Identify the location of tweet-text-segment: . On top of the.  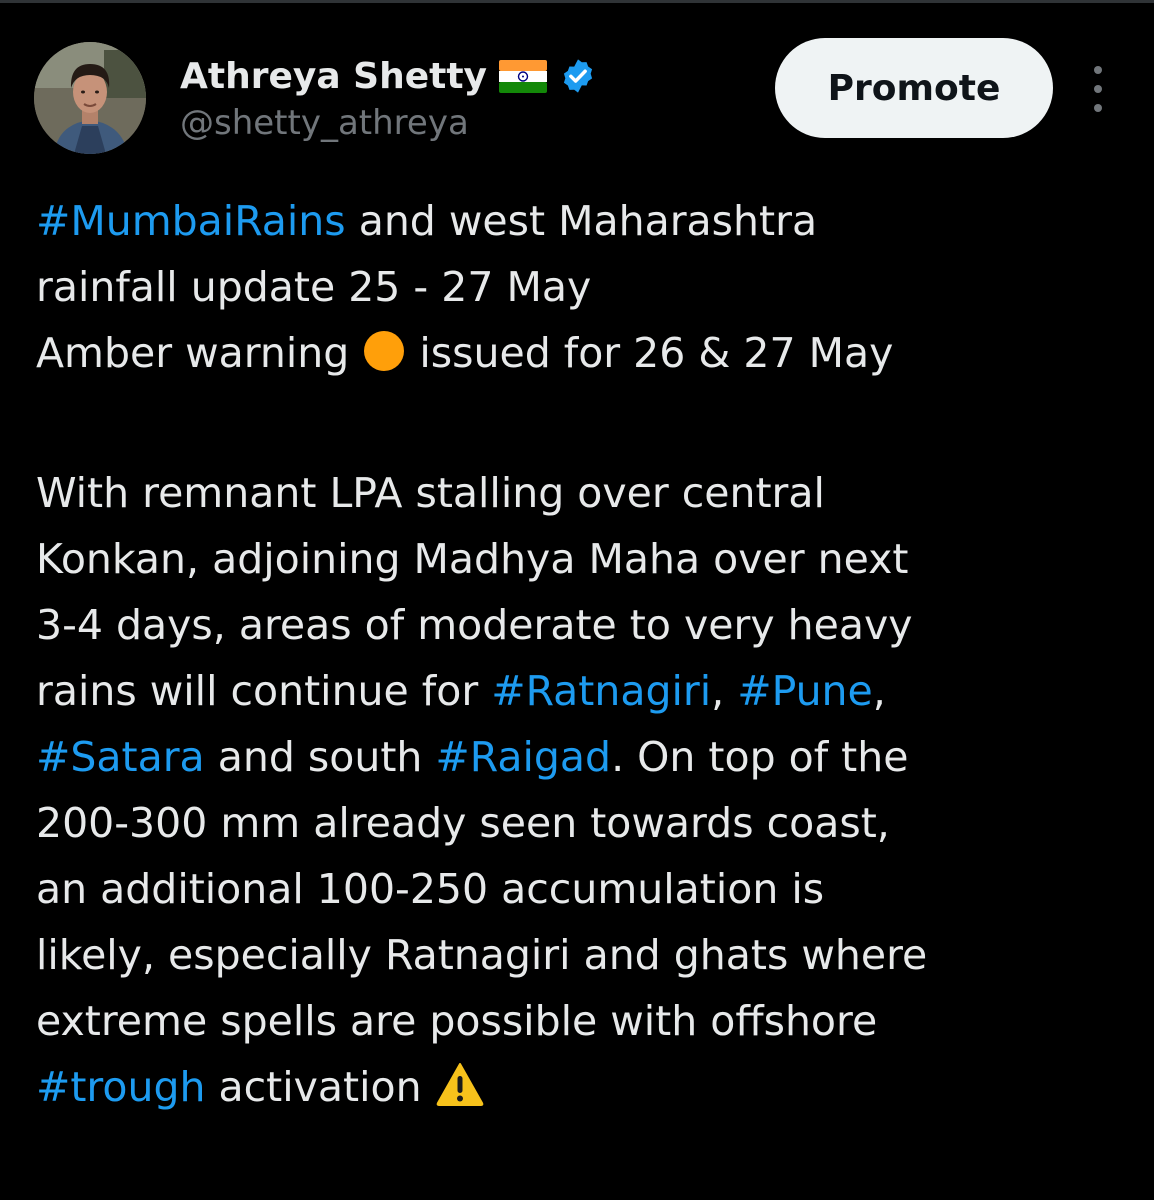
(760, 757).